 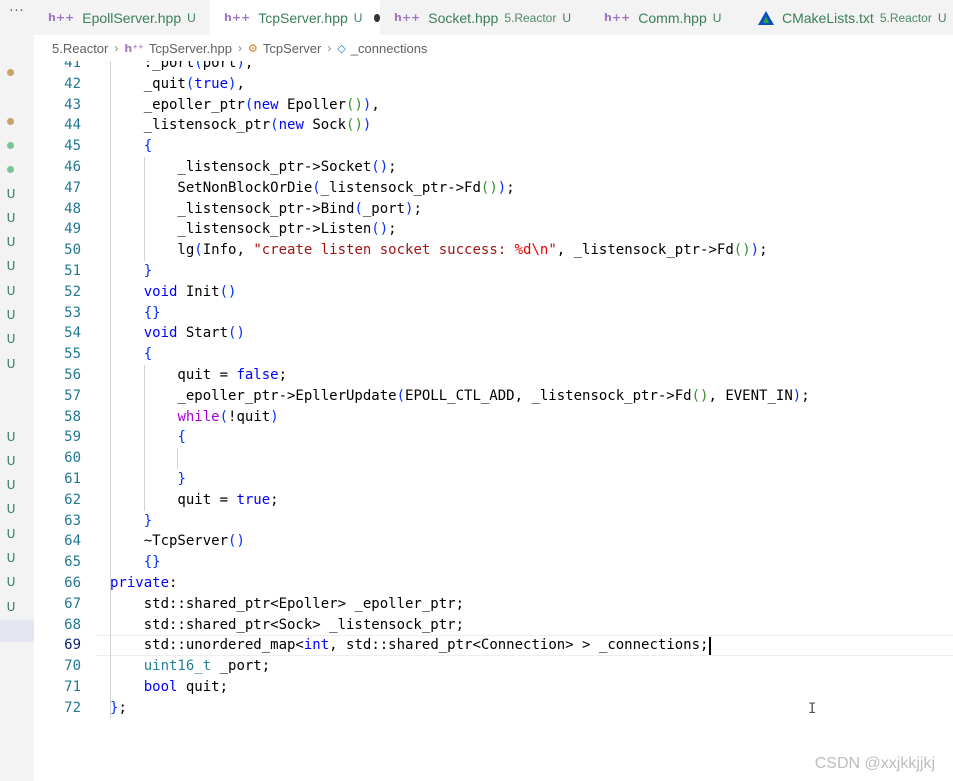 I want to click on class-icon: ⚙, so click(x=252, y=48).